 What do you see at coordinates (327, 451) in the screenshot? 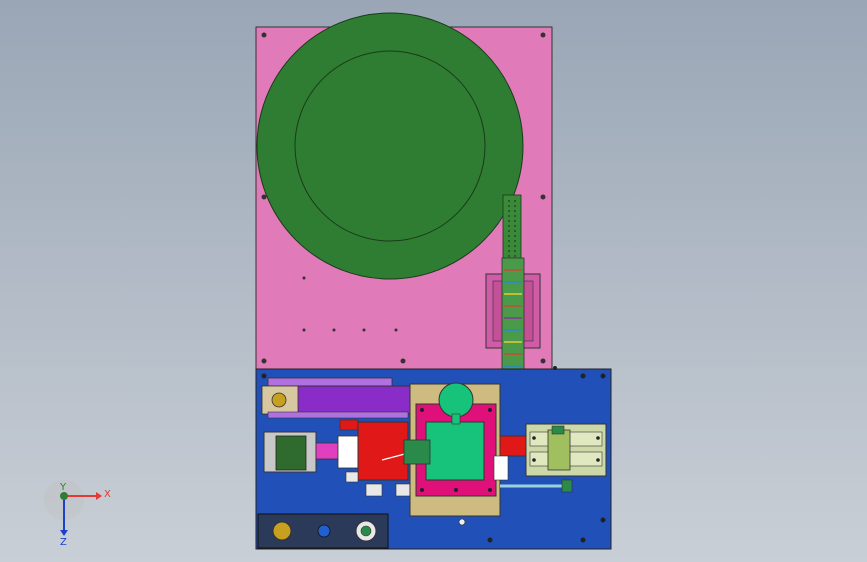
I see `motor-shaft-coupler` at bounding box center [327, 451].